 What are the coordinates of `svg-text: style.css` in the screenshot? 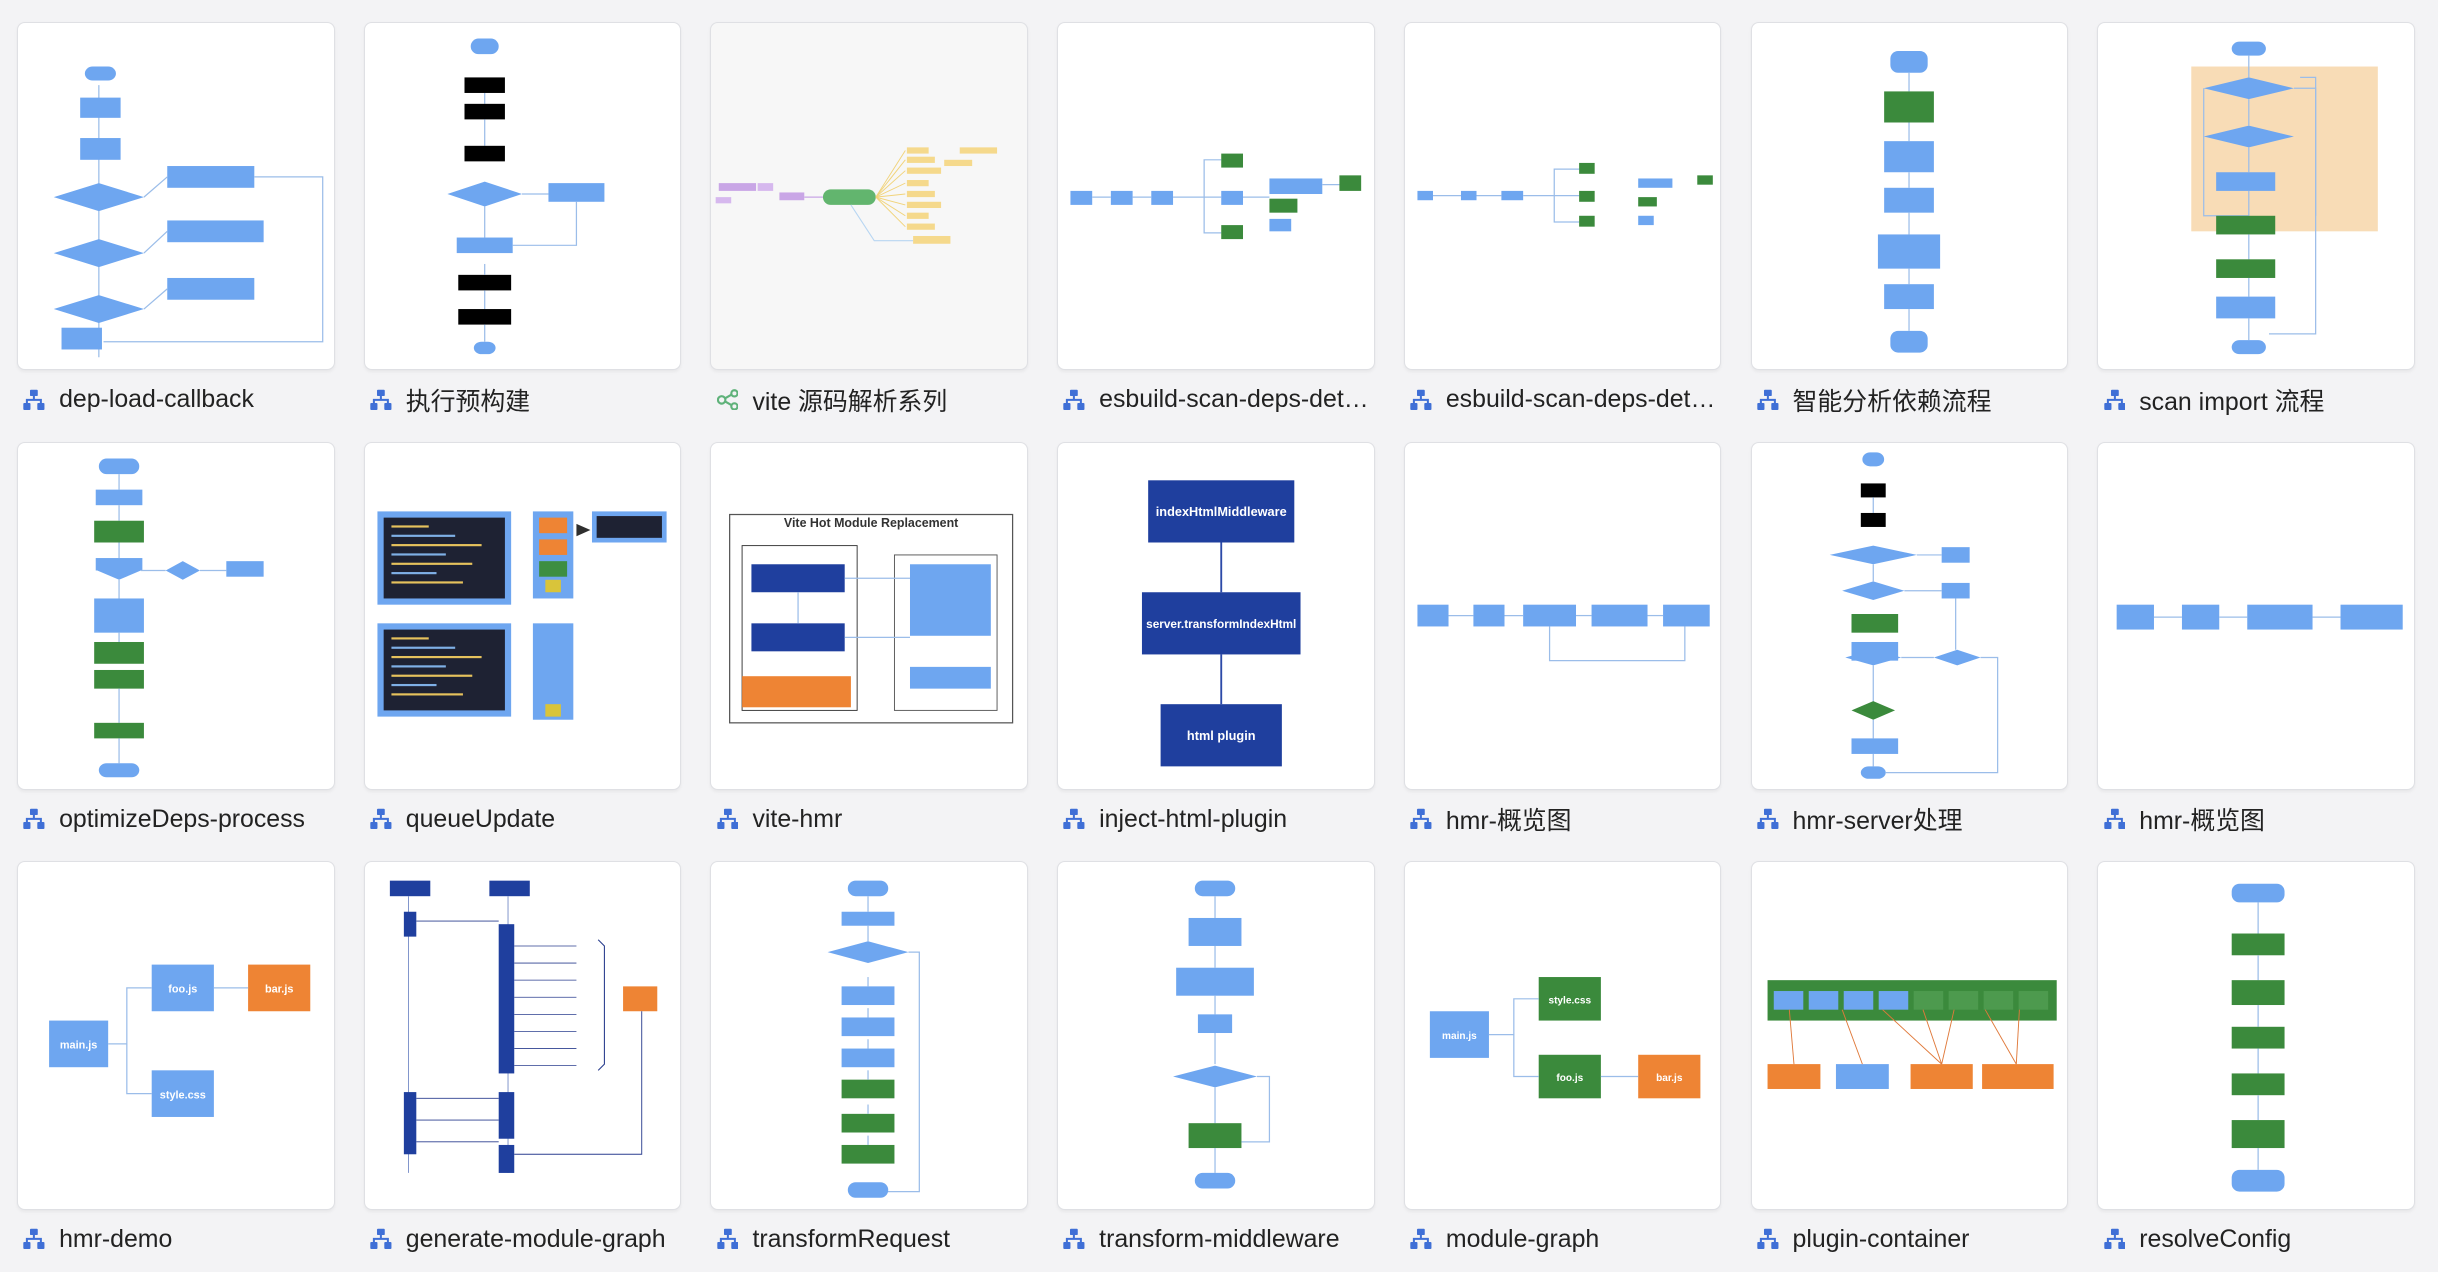 It's located at (183, 1096).